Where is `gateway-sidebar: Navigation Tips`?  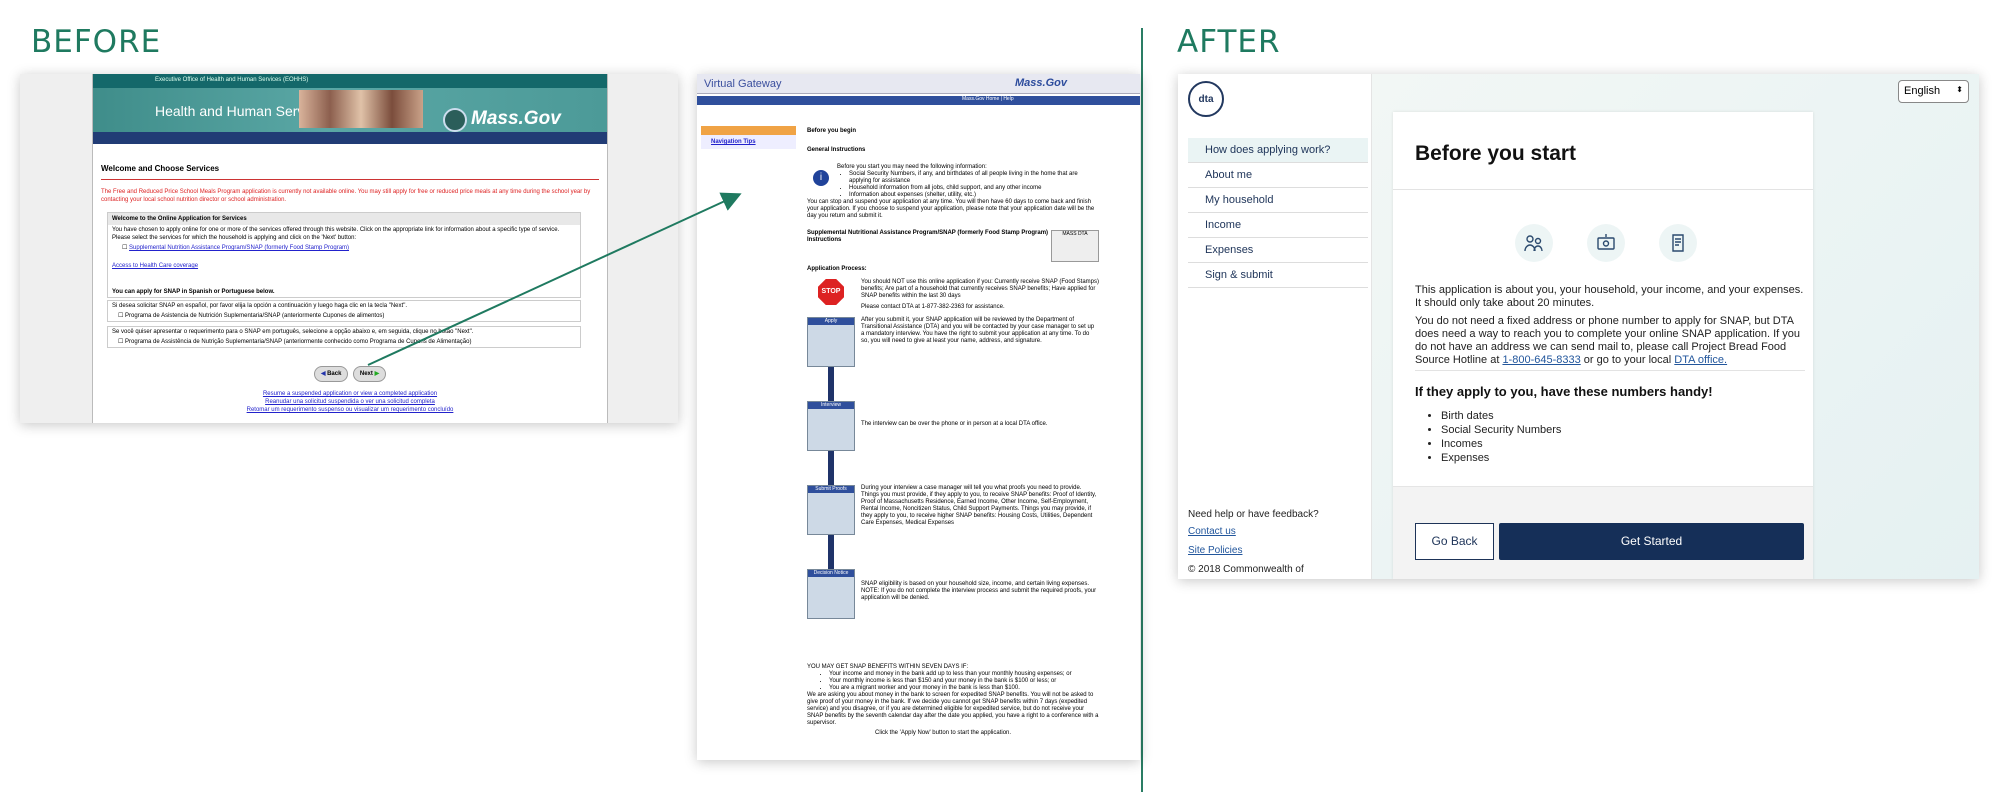
gateway-sidebar: Navigation Tips is located at coordinates (748, 137).